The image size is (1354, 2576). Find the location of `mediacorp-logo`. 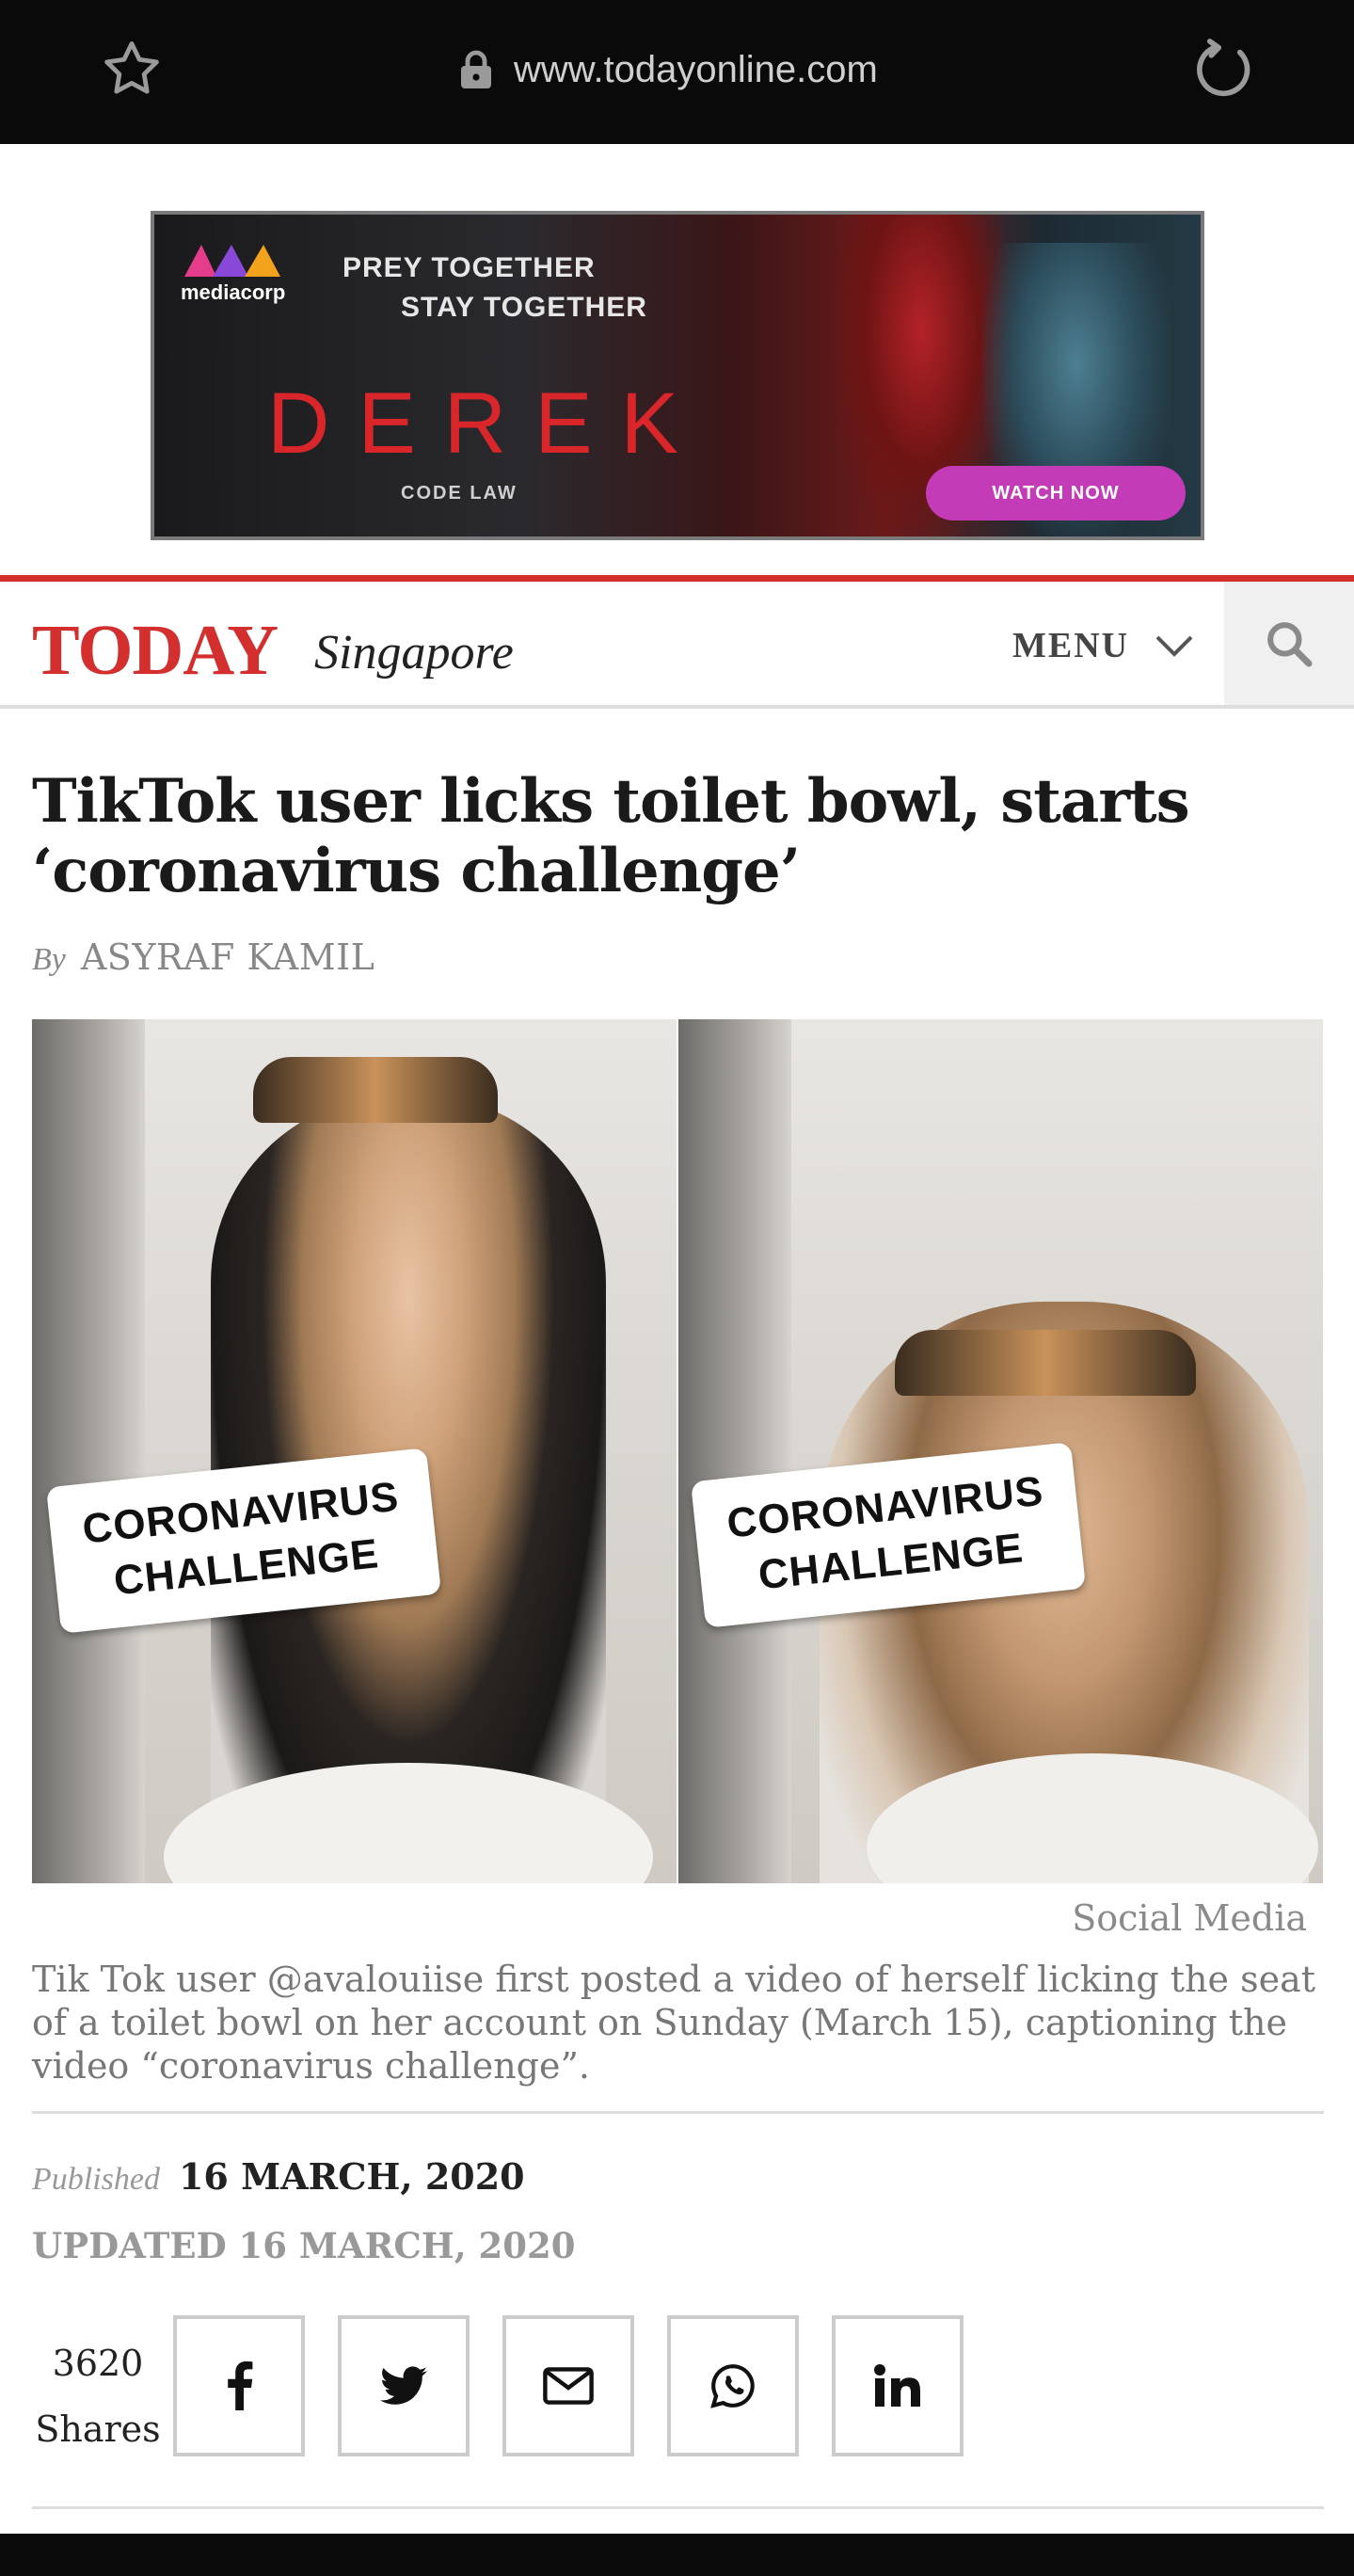

mediacorp-logo is located at coordinates (232, 261).